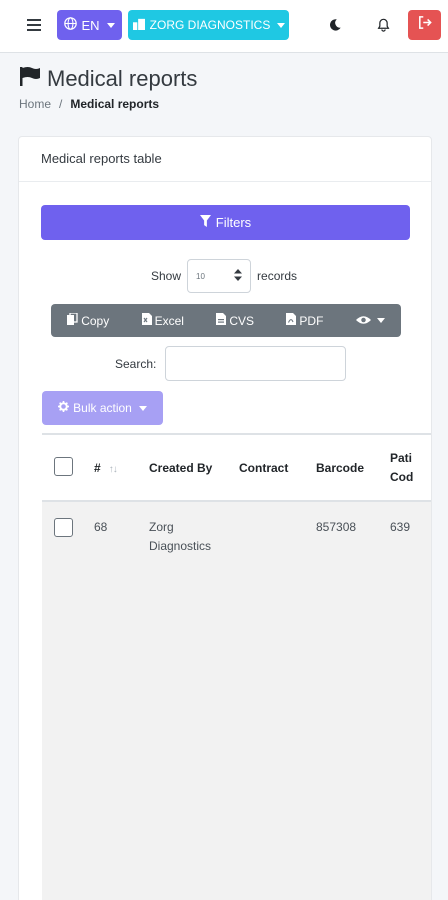  Describe the element at coordinates (221, 320) in the screenshot. I see `csv-icon` at that location.